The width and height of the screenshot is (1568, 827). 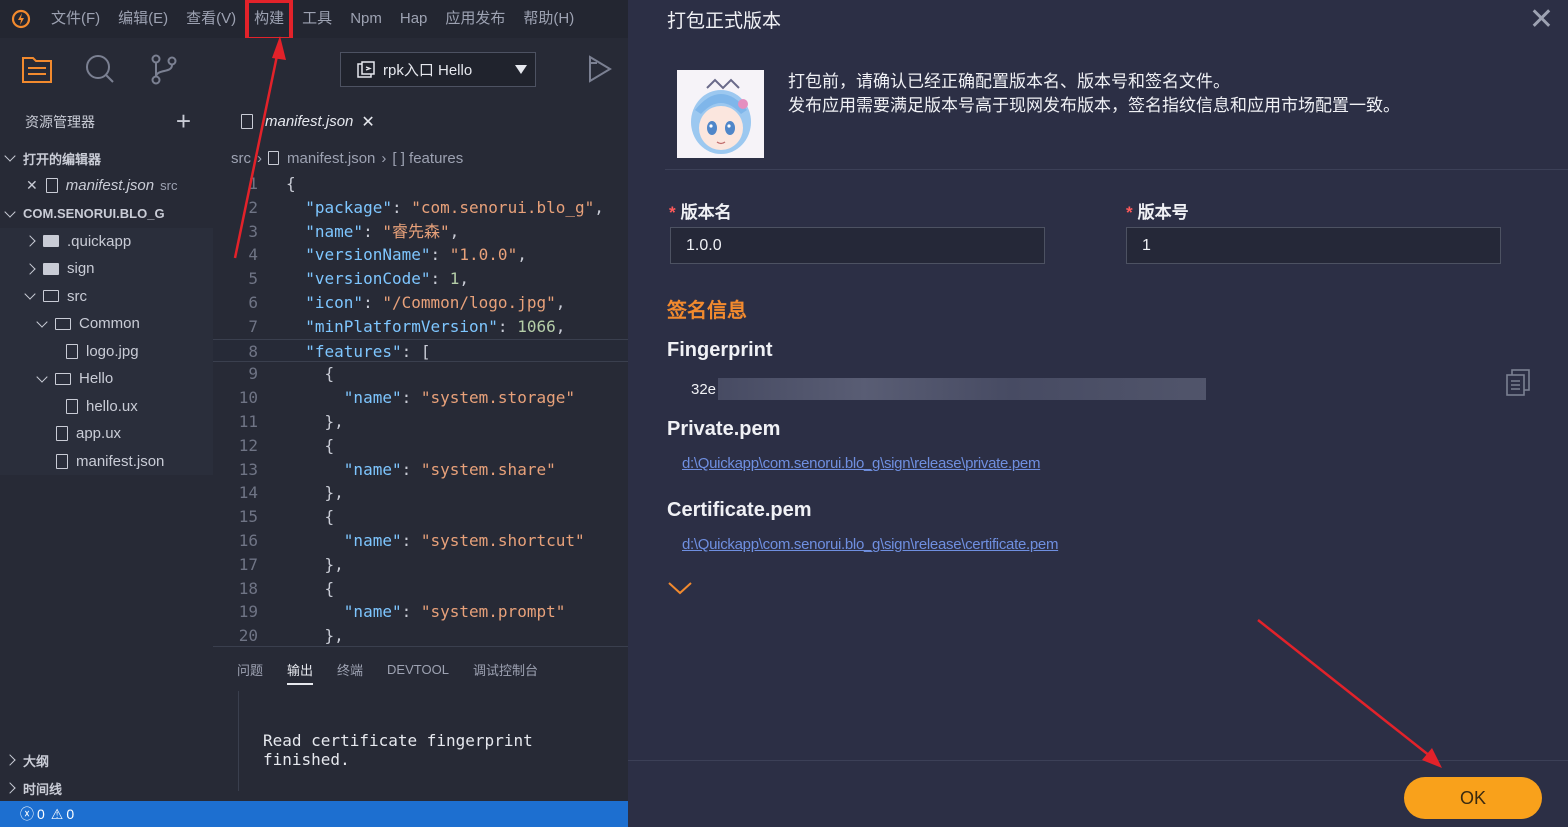 What do you see at coordinates (247, 121) in the screenshot?
I see `file-icon` at bounding box center [247, 121].